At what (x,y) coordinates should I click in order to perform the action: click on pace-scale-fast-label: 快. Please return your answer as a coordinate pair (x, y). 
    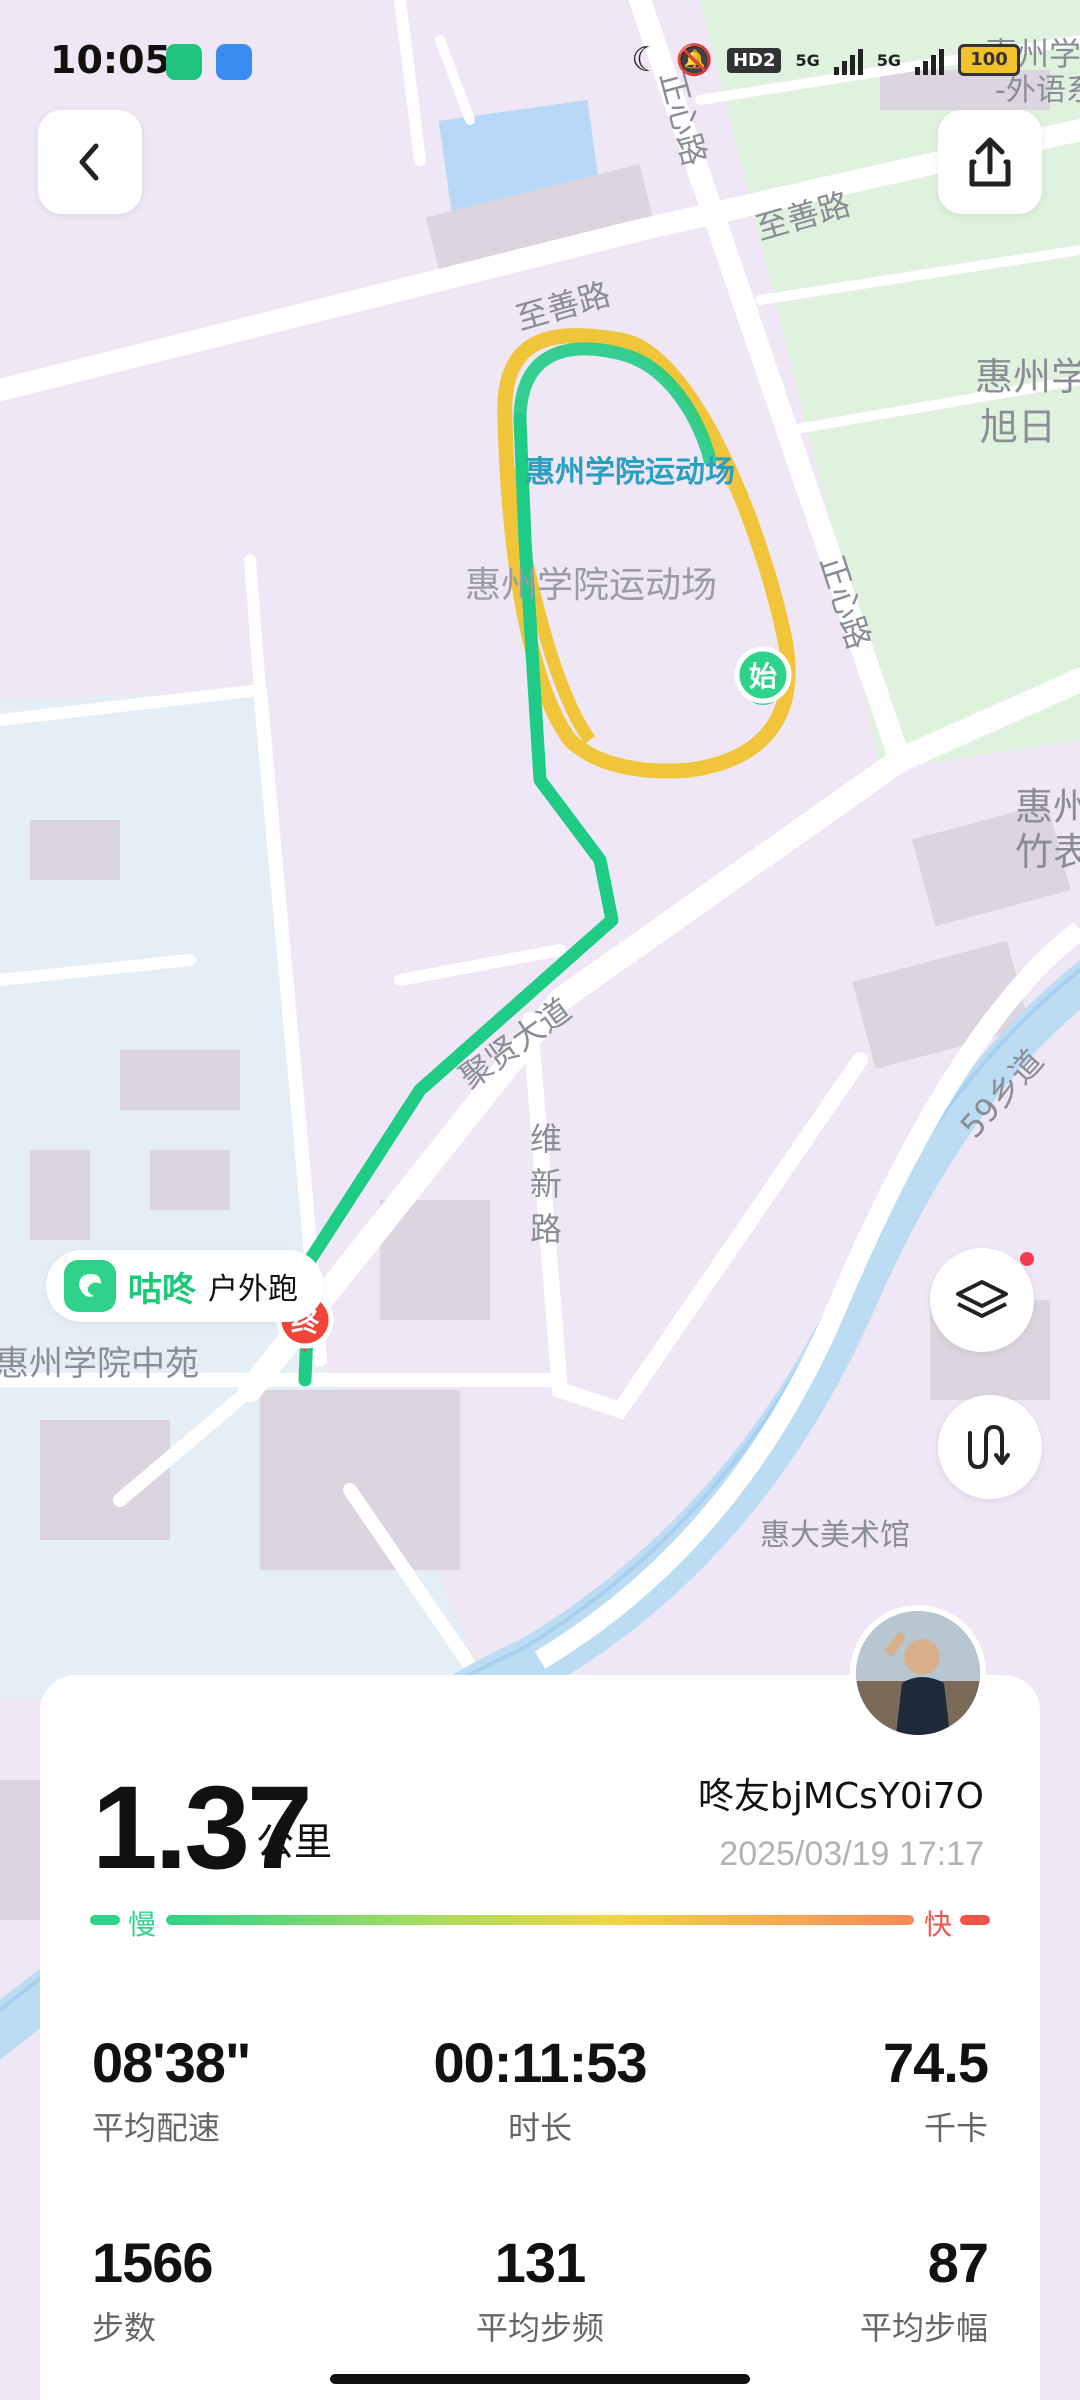
    Looking at the image, I should click on (937, 1924).